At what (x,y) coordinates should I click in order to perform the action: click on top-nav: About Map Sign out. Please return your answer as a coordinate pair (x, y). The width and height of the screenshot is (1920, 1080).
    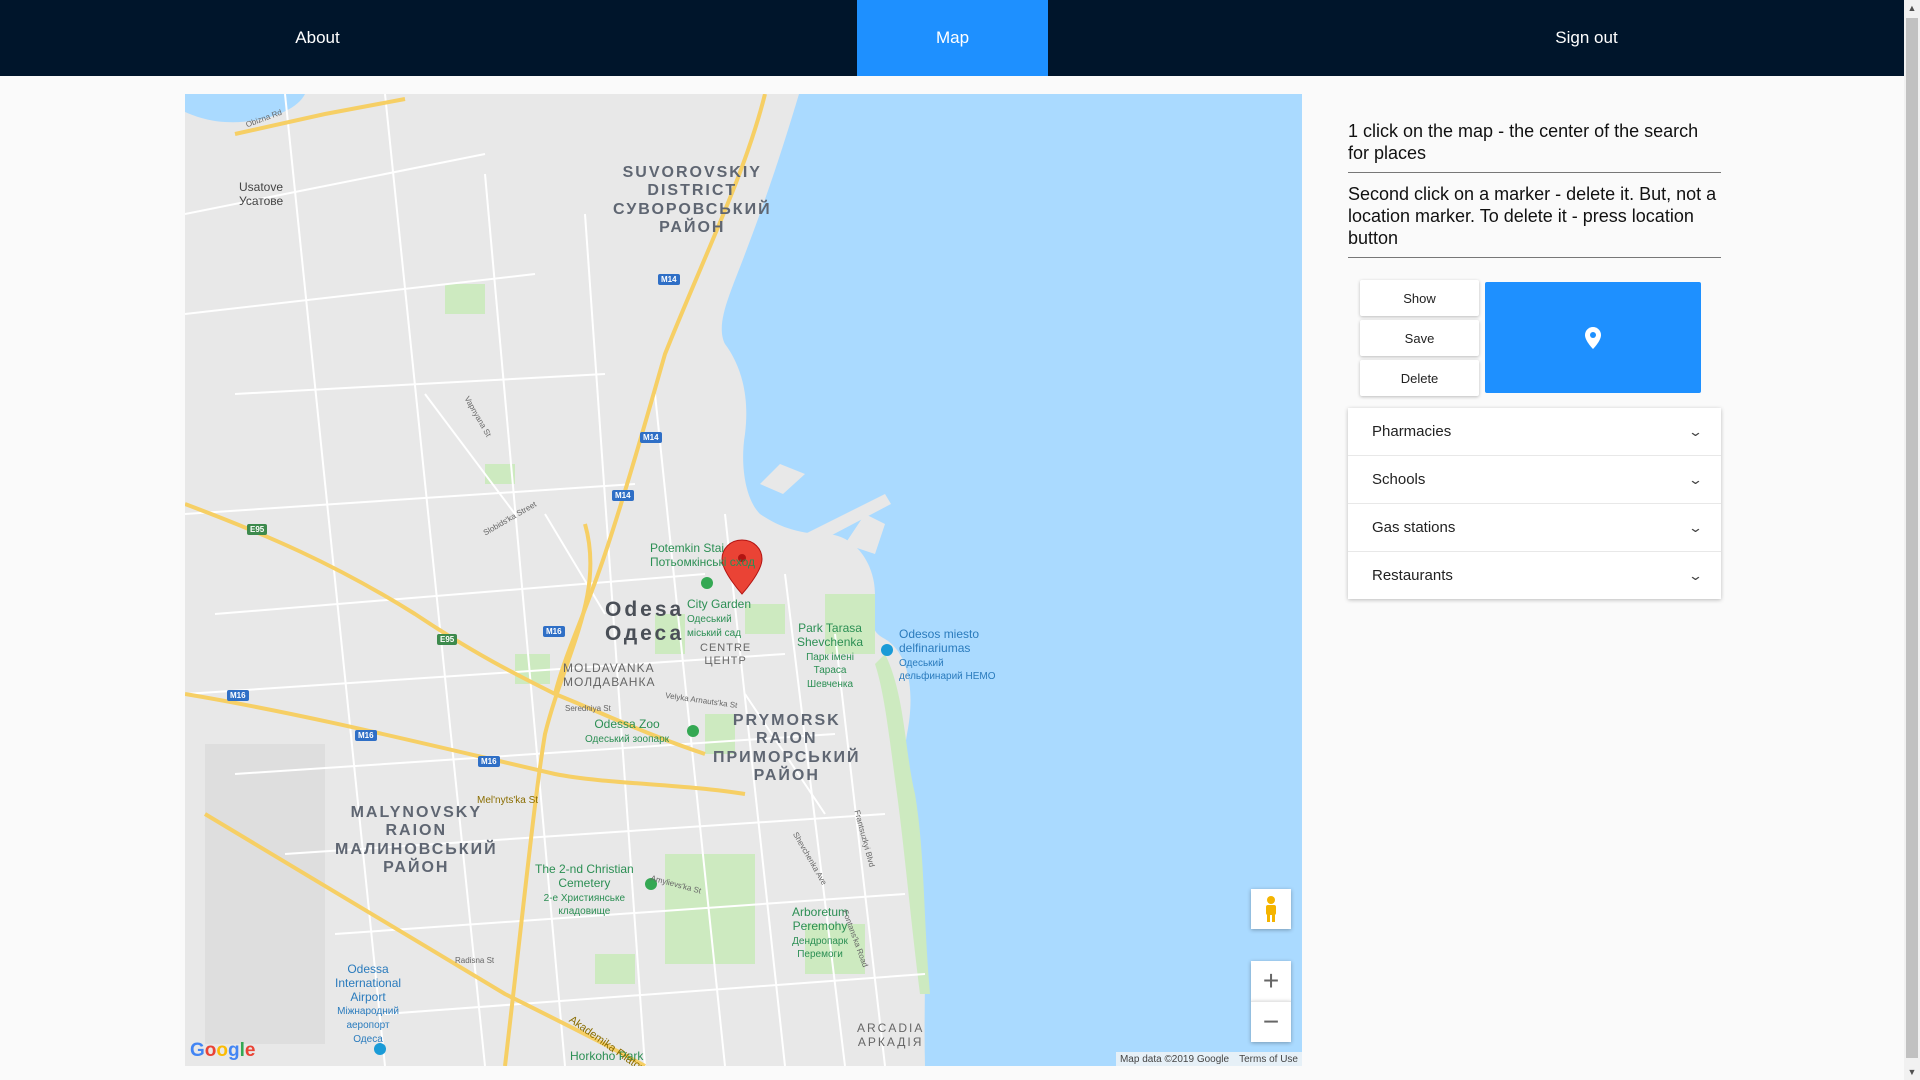
    Looking at the image, I should click on (952, 38).